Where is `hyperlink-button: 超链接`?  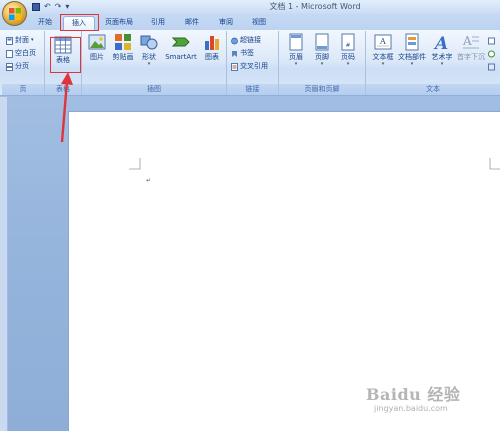 hyperlink-button: 超链接 is located at coordinates (246, 40).